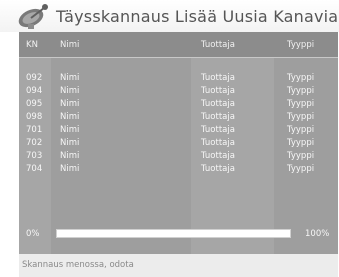 This screenshot has height=277, width=339. I want to click on table-row: 703 Nimi Tuottaja Tyyppi, so click(178, 157).